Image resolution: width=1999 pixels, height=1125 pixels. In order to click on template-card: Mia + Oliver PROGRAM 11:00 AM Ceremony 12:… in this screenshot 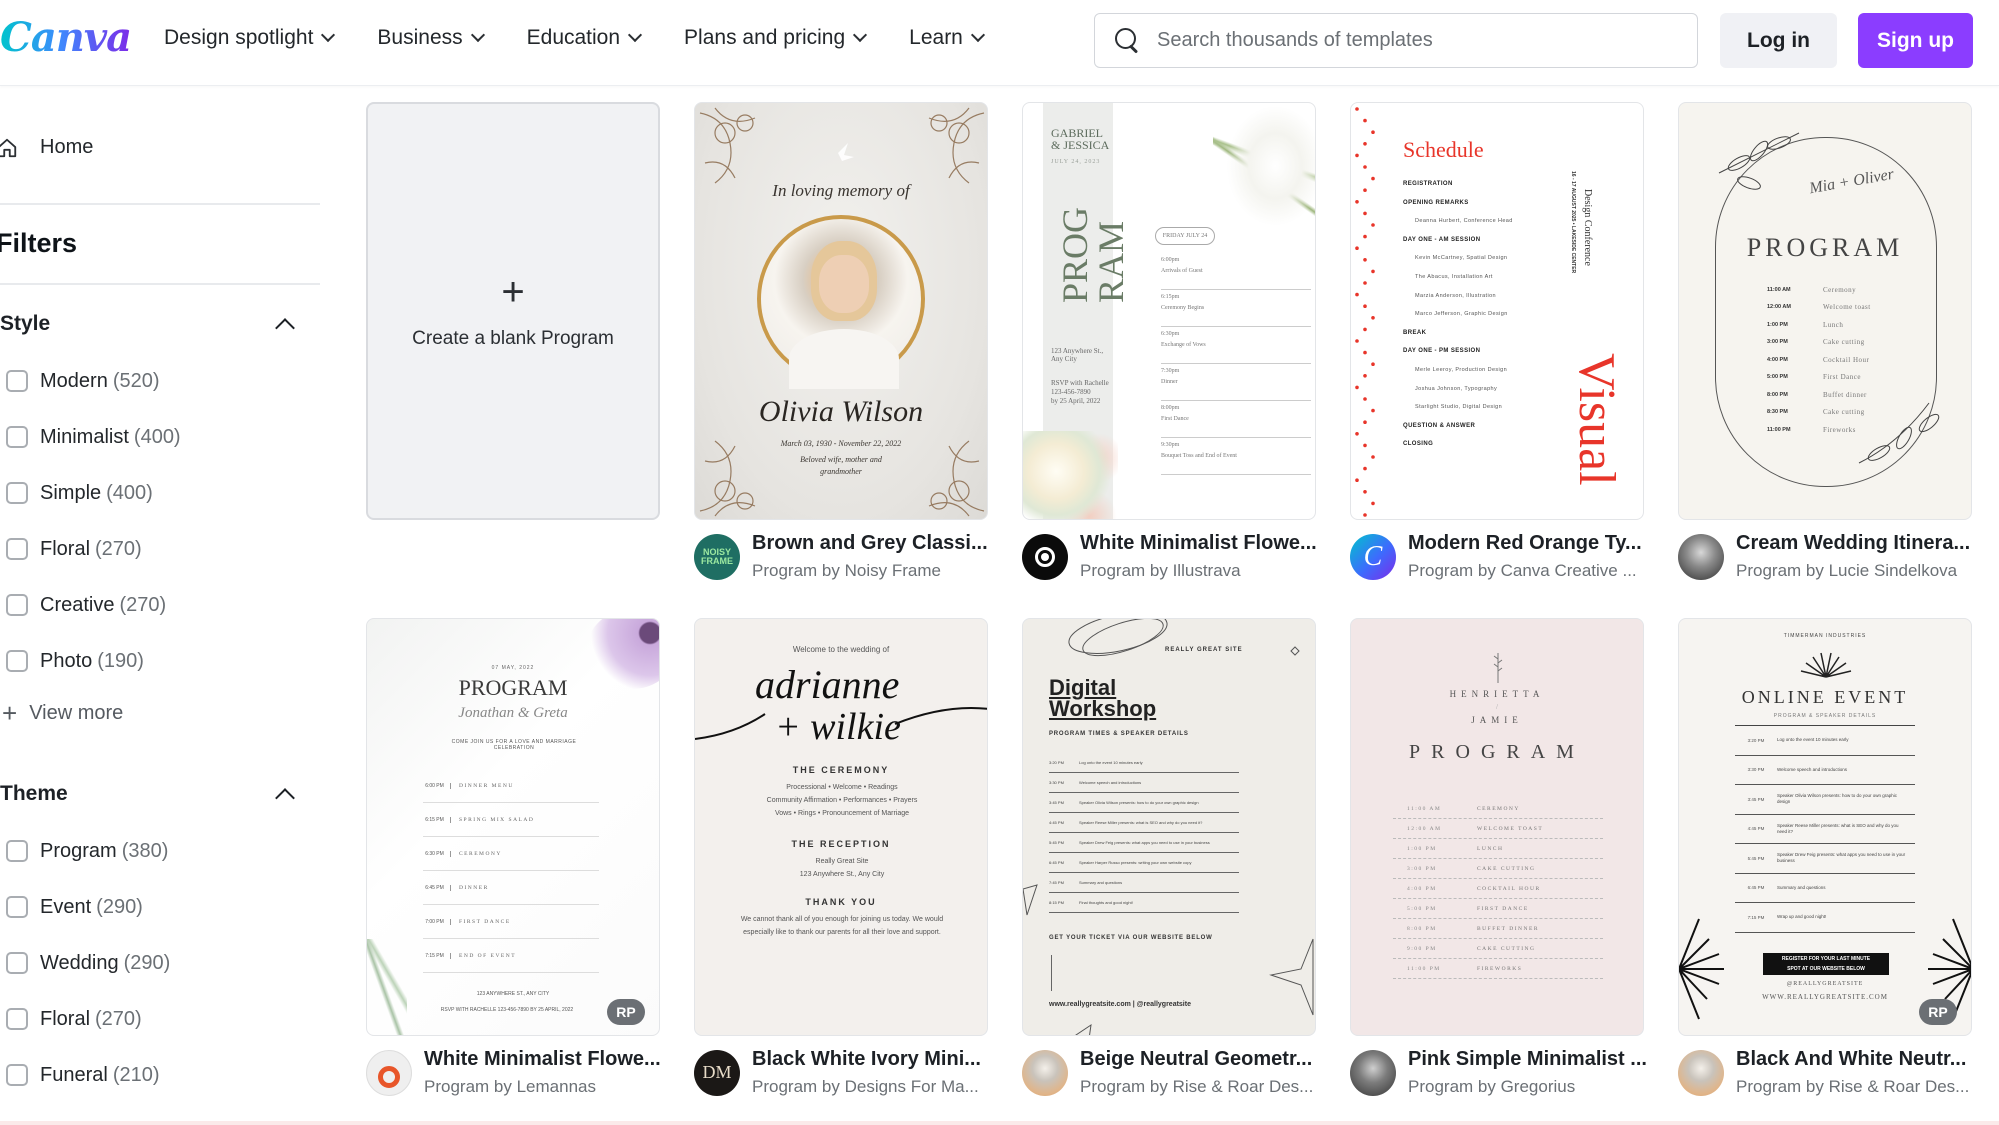, I will do `click(1825, 311)`.